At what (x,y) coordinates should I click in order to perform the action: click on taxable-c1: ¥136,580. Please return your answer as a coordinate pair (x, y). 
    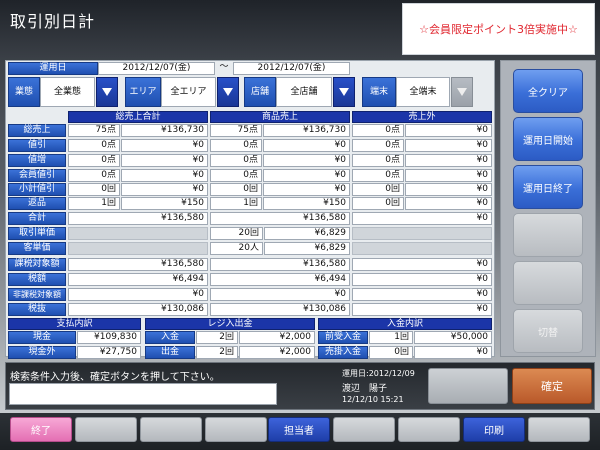
    Looking at the image, I should click on (138, 264).